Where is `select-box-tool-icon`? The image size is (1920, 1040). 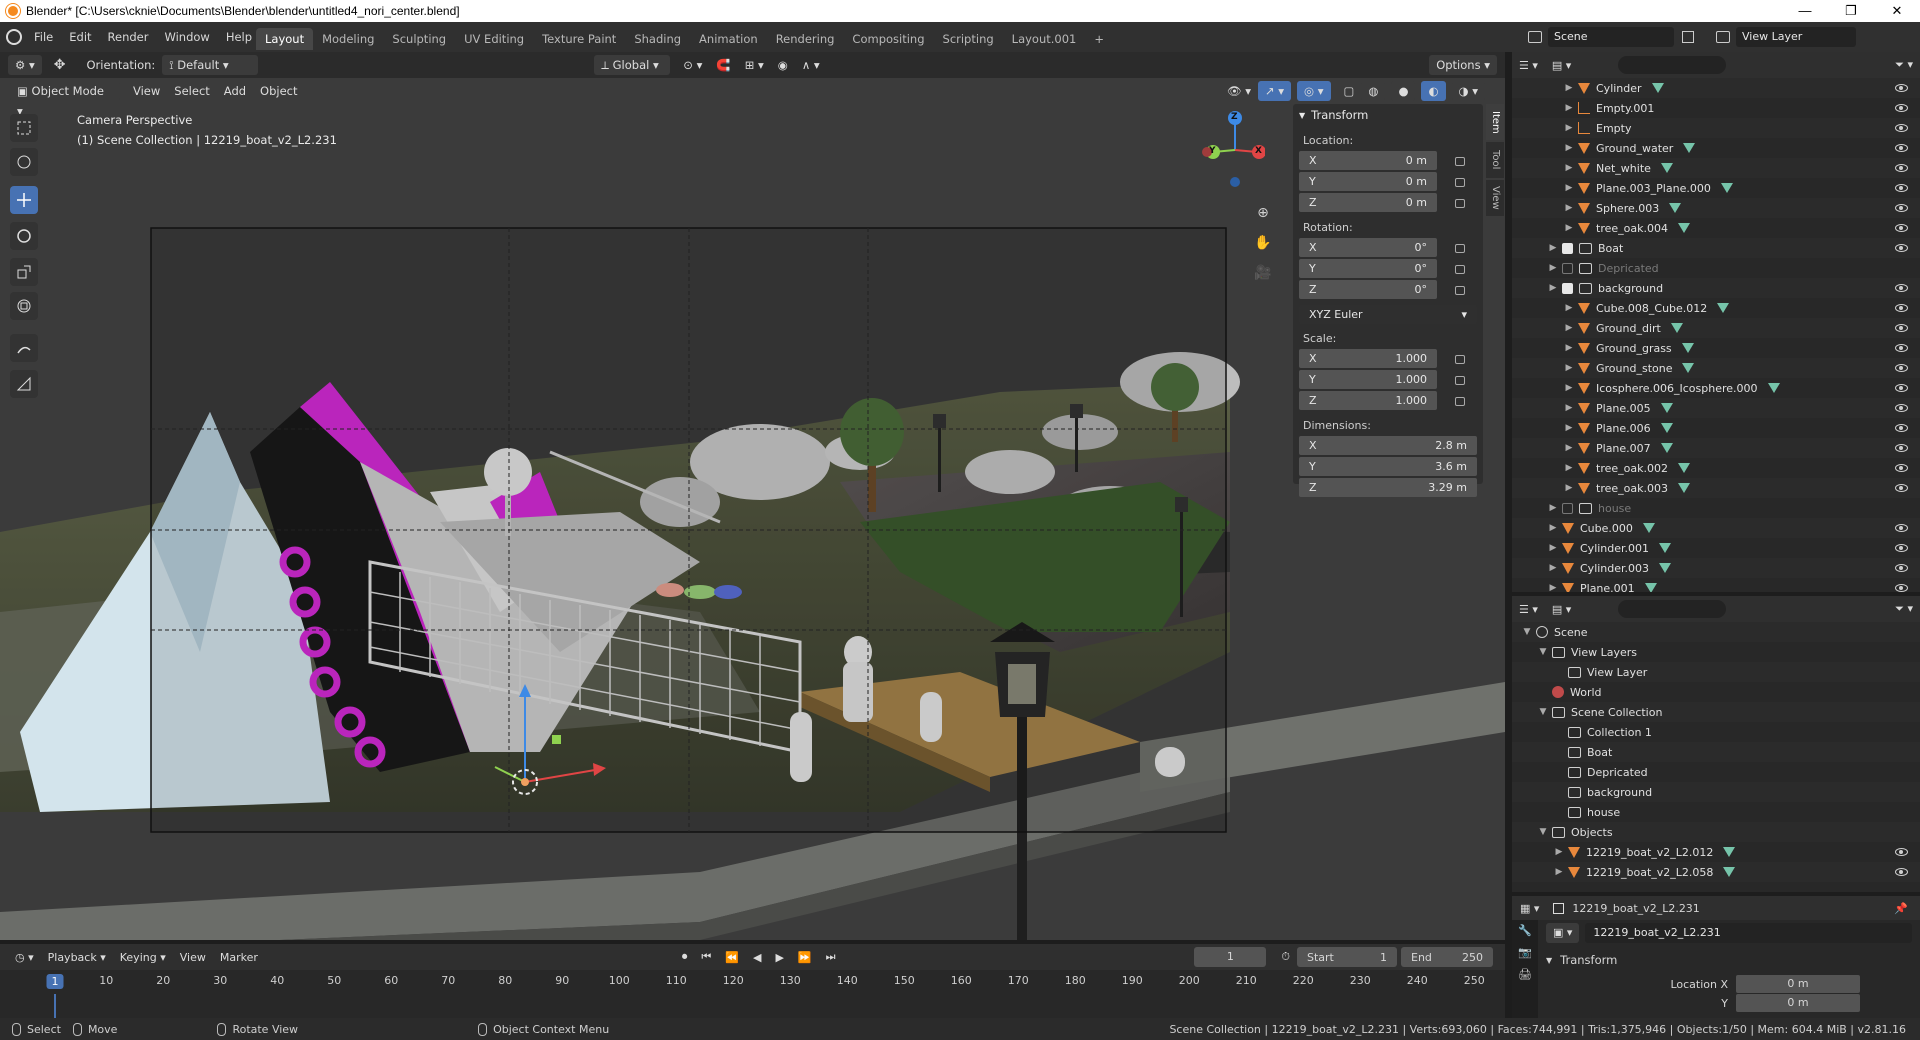 select-box-tool-icon is located at coordinates (24, 128).